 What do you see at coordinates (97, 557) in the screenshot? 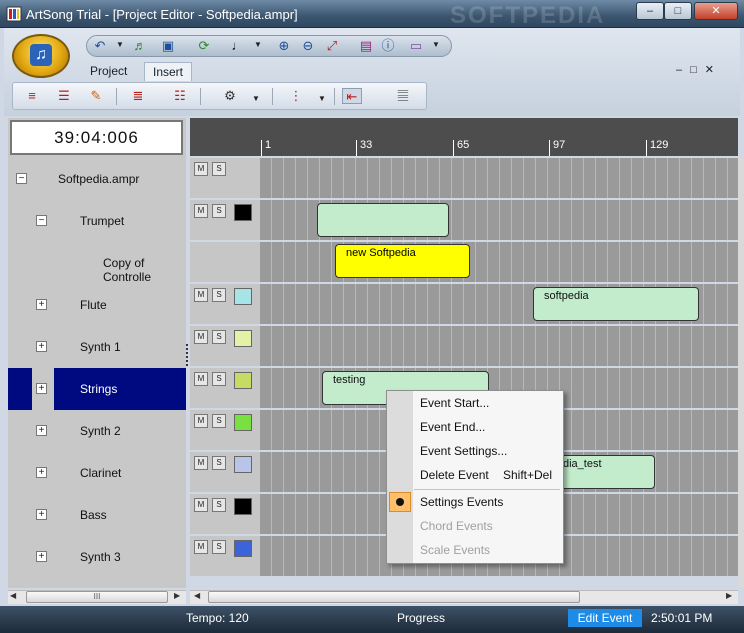
I see `track-row-synth3: + Synth 3` at bounding box center [97, 557].